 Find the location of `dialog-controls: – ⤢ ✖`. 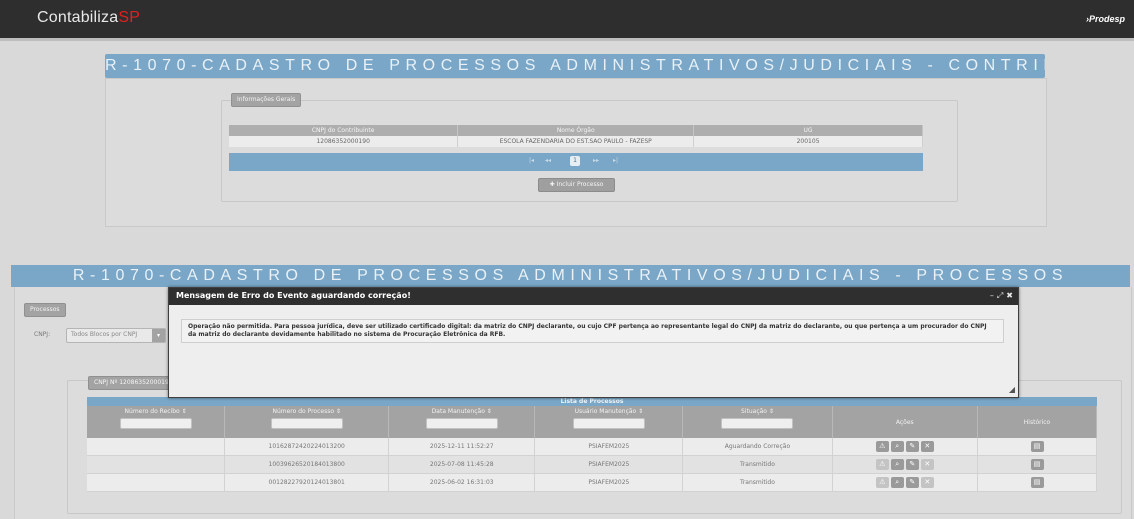

dialog-controls: – ⤢ ✖ is located at coordinates (1000, 296).